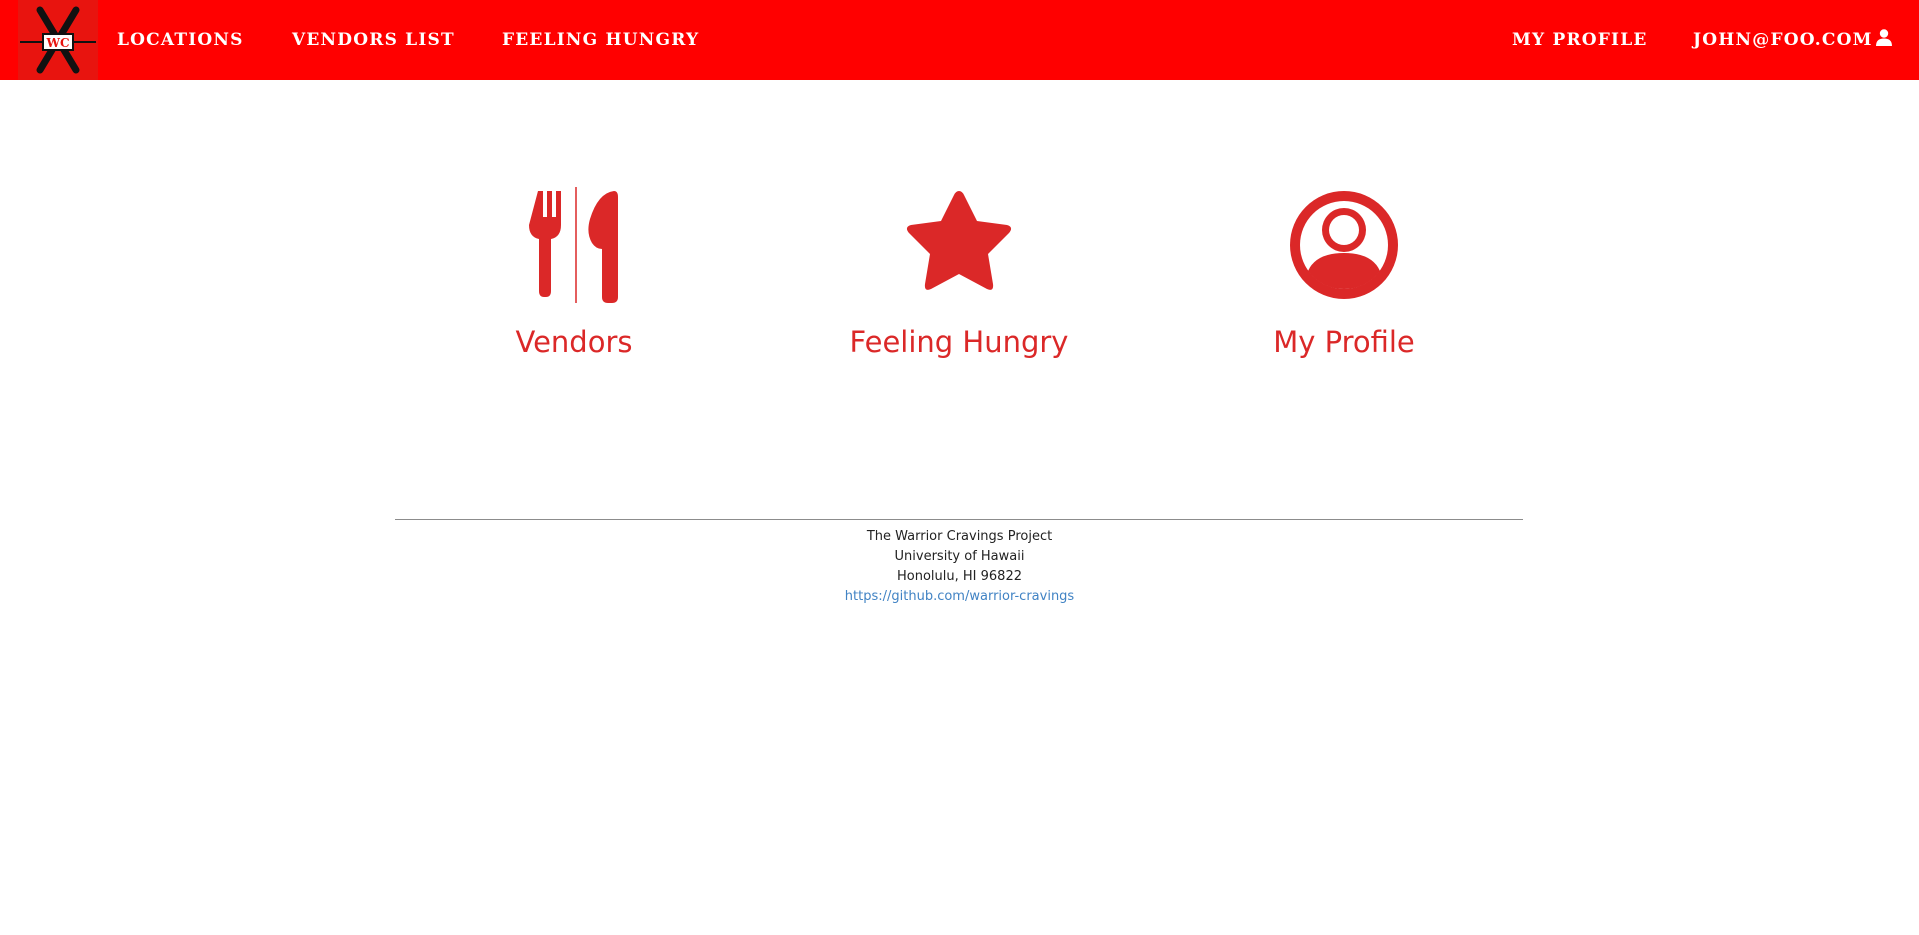 The image size is (1919, 935). Describe the element at coordinates (959, 342) in the screenshot. I see `tile-feeling-hungry-label: Feeling Hungry` at that location.